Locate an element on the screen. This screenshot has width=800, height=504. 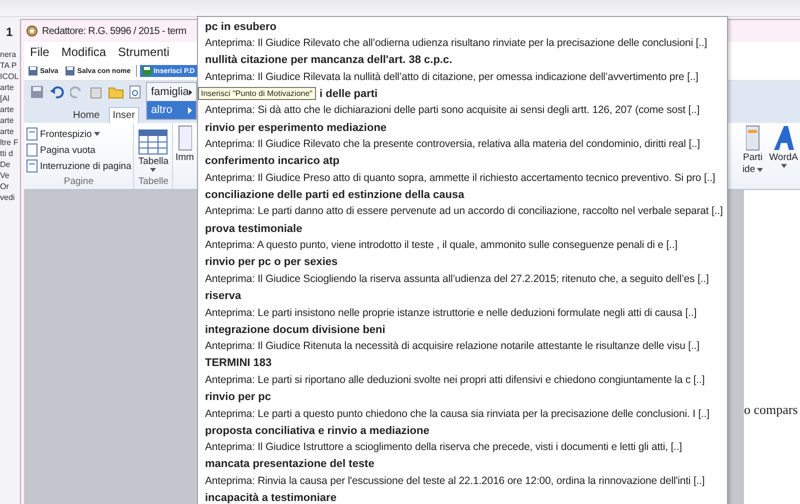
menu-item-preview: Anteprima: Il Giudice Rilevata la nullità dell’atto di citazione, per omessa indicazione dell’avvertimento pre [..] is located at coordinates (452, 77).